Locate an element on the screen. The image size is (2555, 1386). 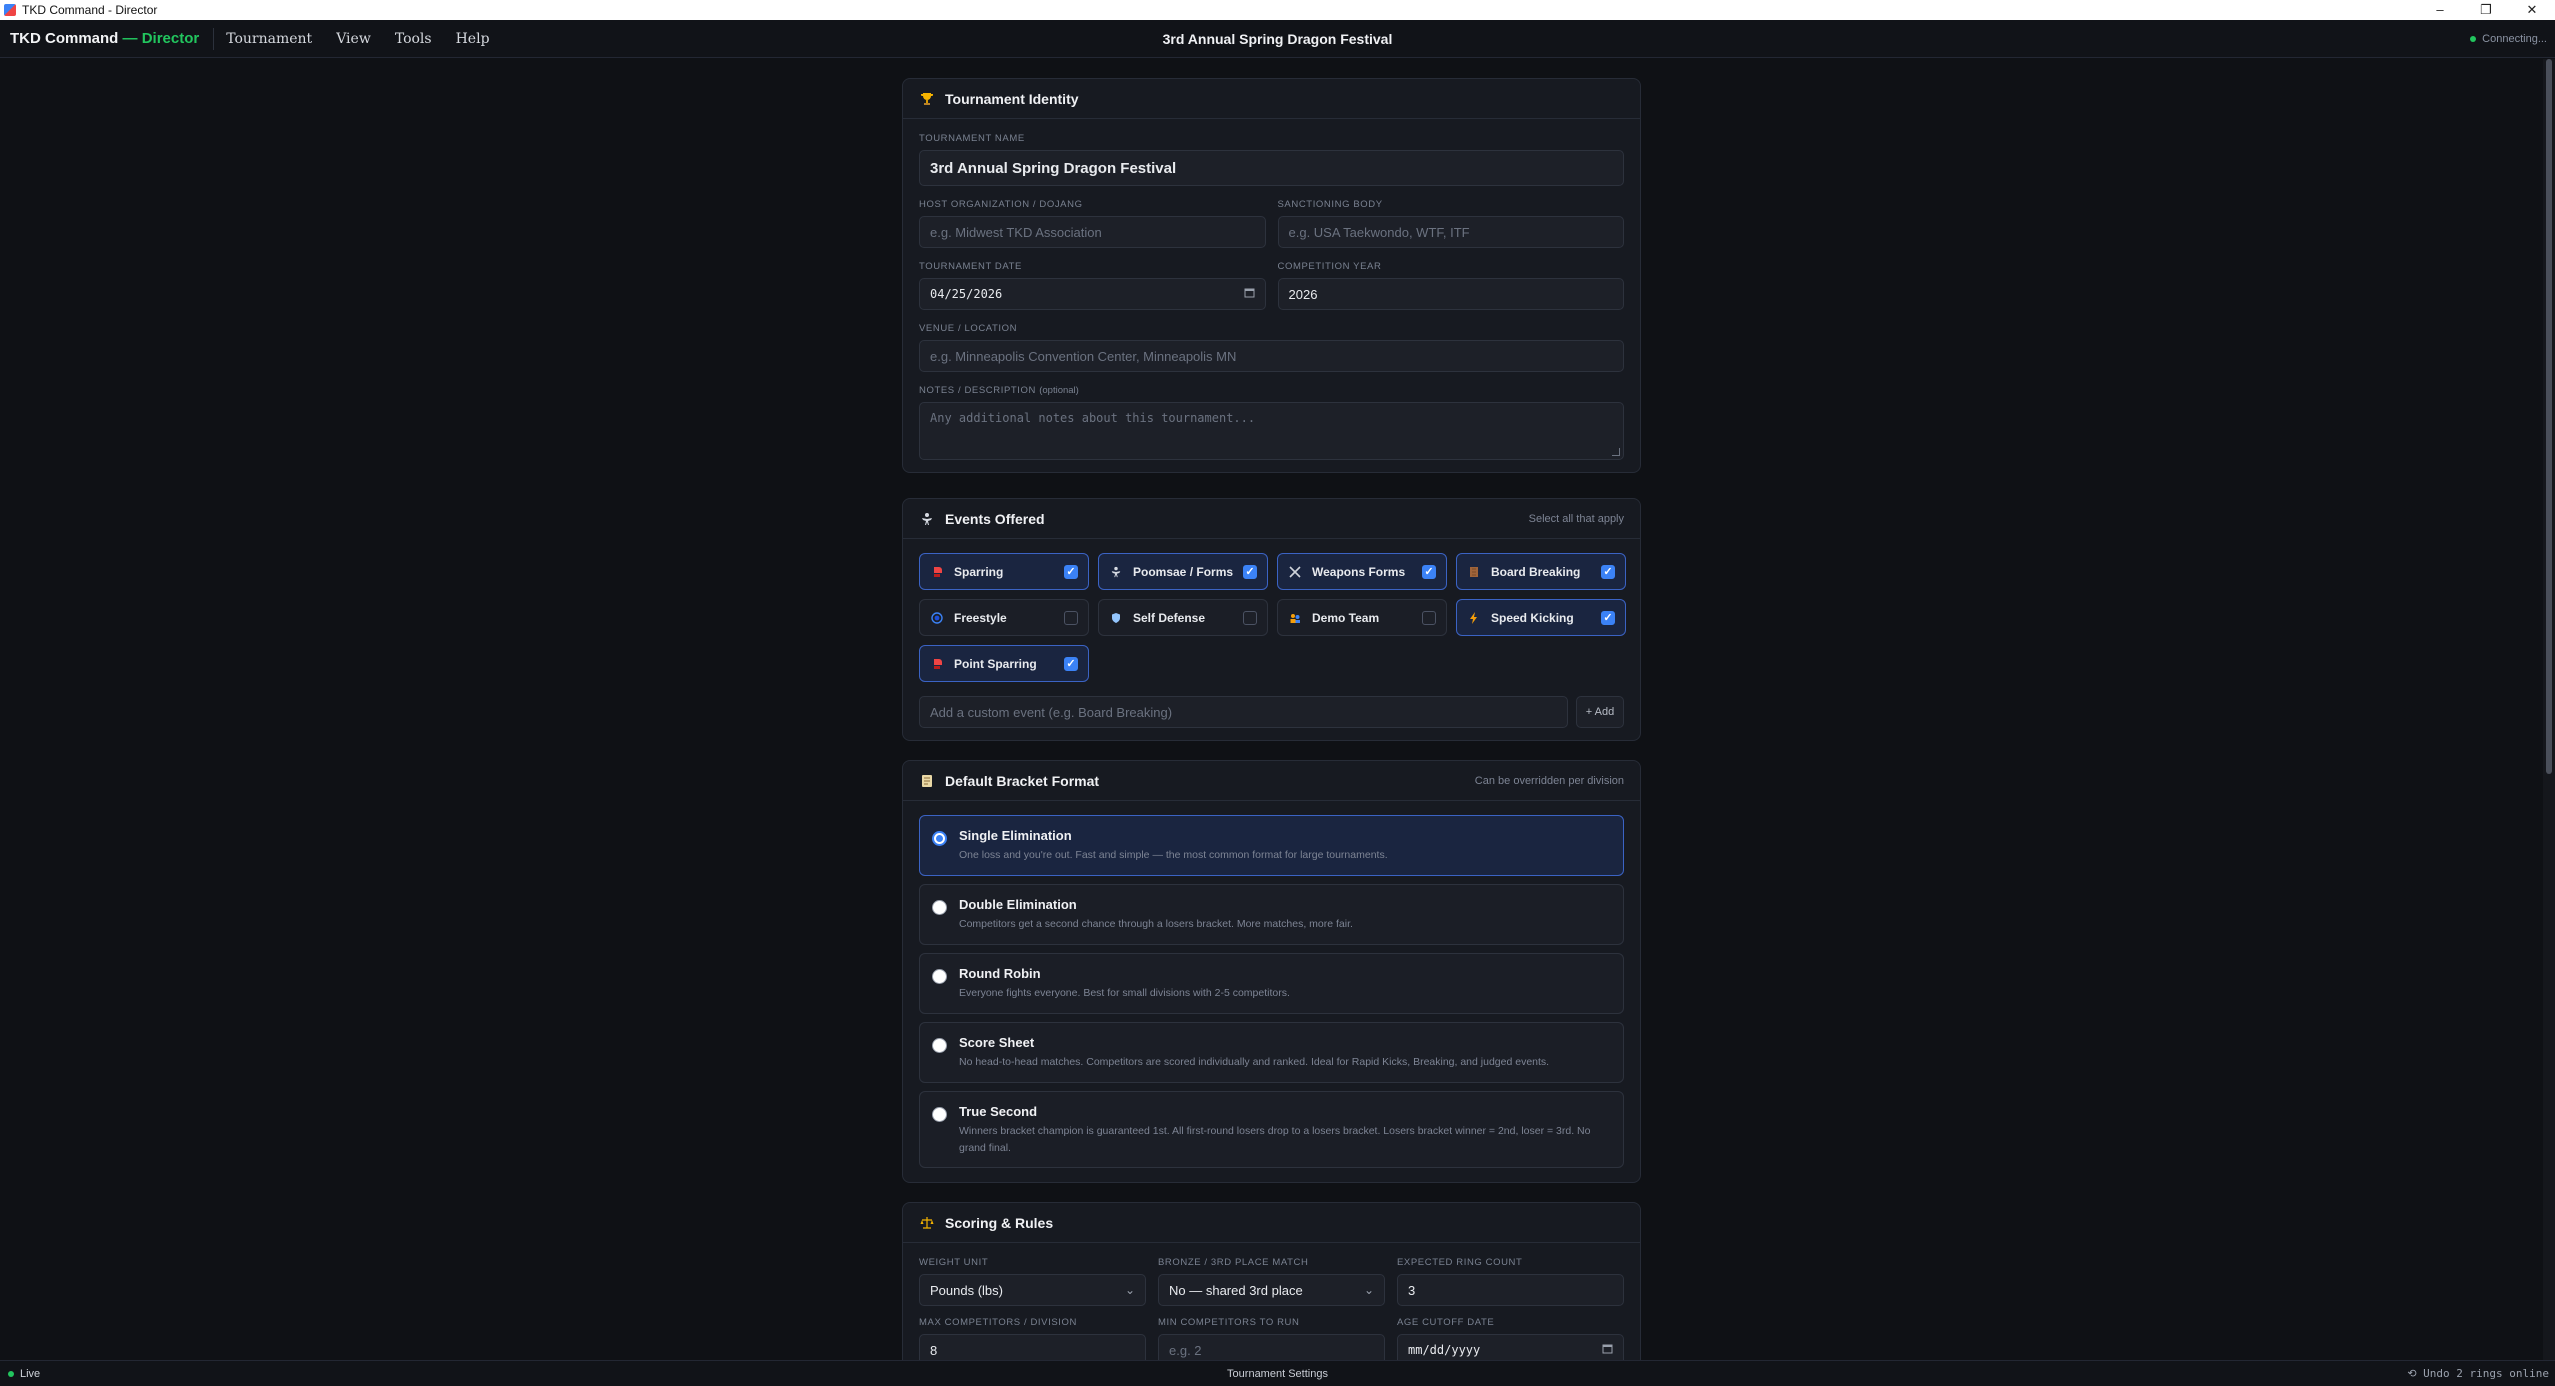
bracket-card-note: Can be overridden per division is located at coordinates (1549, 780).